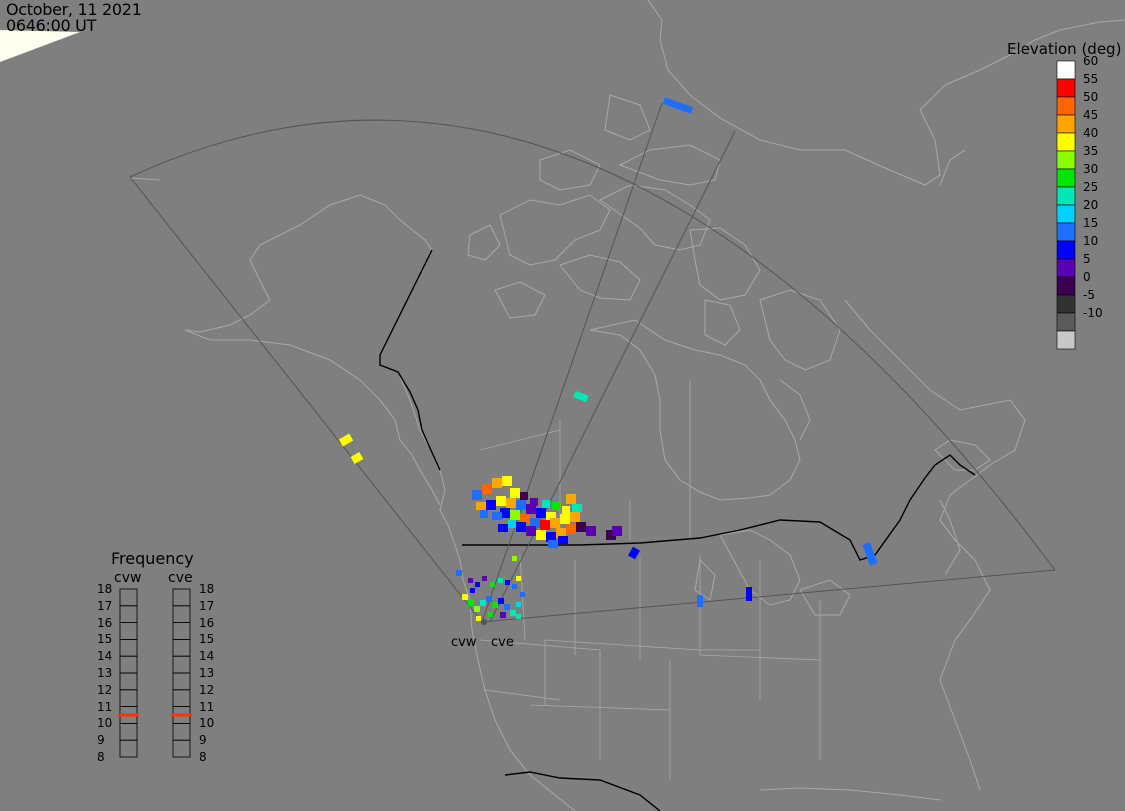 Image resolution: width=1125 pixels, height=811 pixels. What do you see at coordinates (1093, 313) in the screenshot?
I see `elevation-scale-label: -10` at bounding box center [1093, 313].